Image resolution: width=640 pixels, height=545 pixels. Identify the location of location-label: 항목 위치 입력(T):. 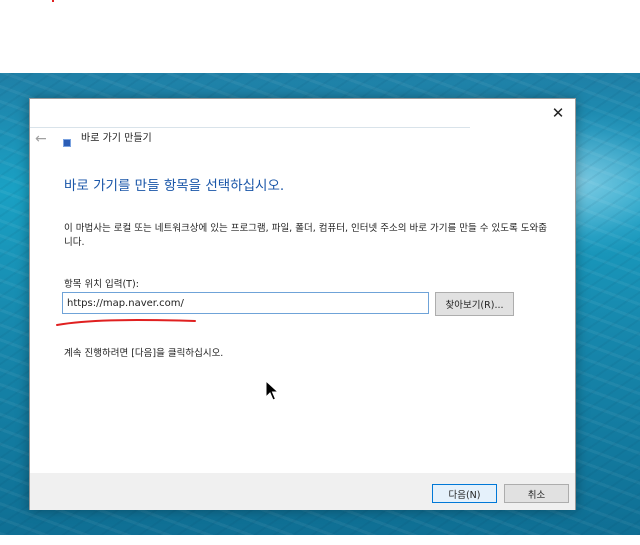
(101, 284).